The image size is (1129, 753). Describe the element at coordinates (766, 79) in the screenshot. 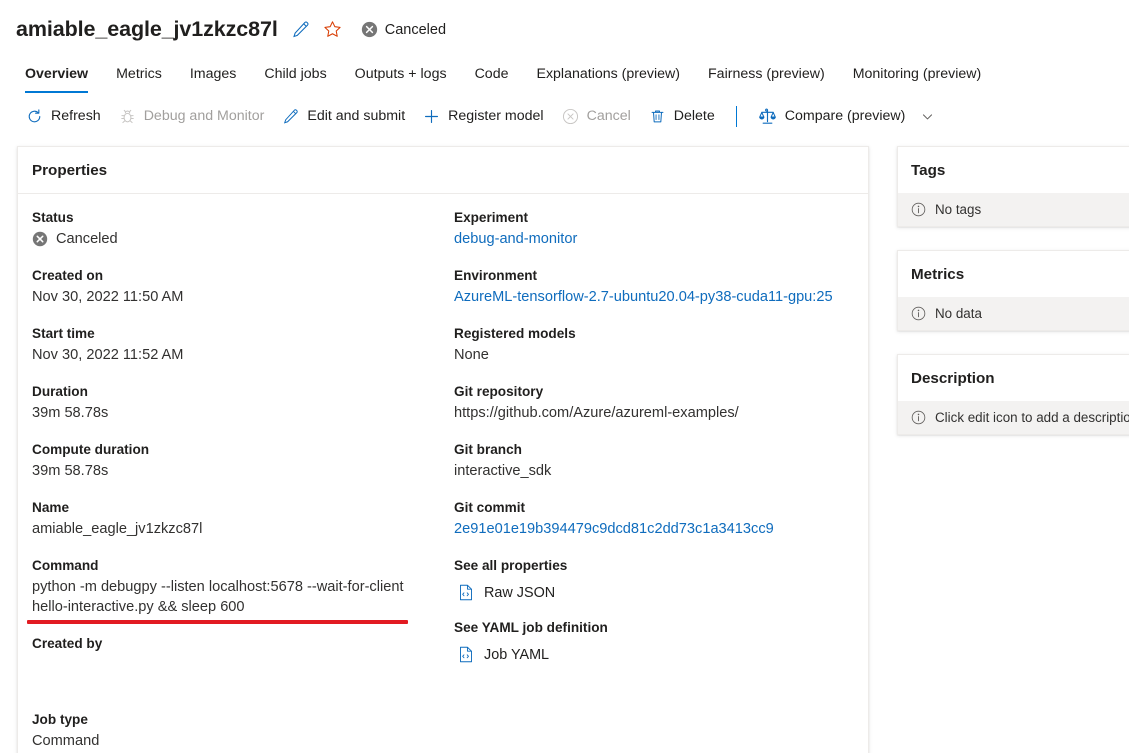

I see `tab-fairness: Fairness (preview)` at that location.